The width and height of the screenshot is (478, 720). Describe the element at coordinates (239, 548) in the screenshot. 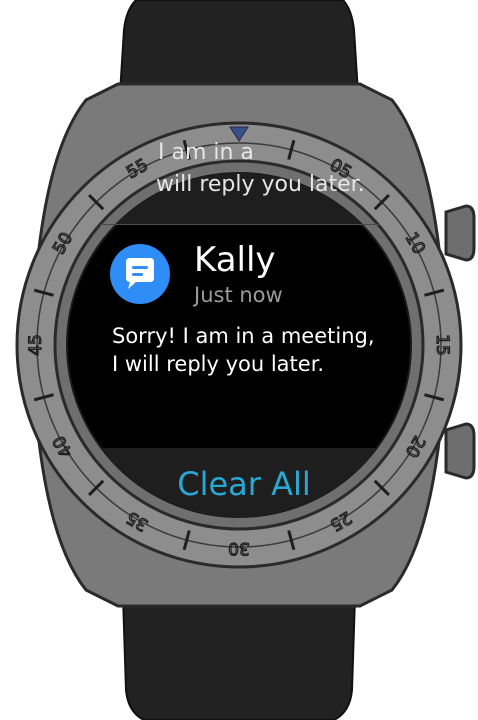

I see `bezel-number: 30` at that location.